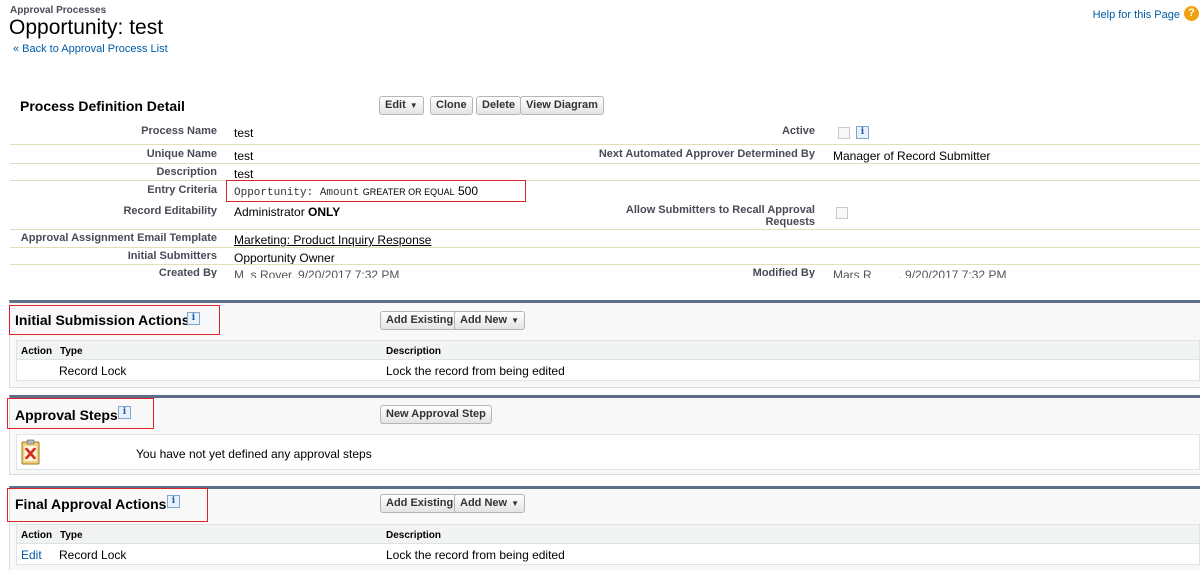 This screenshot has height=570, width=1200. I want to click on active-label: Active, so click(798, 131).